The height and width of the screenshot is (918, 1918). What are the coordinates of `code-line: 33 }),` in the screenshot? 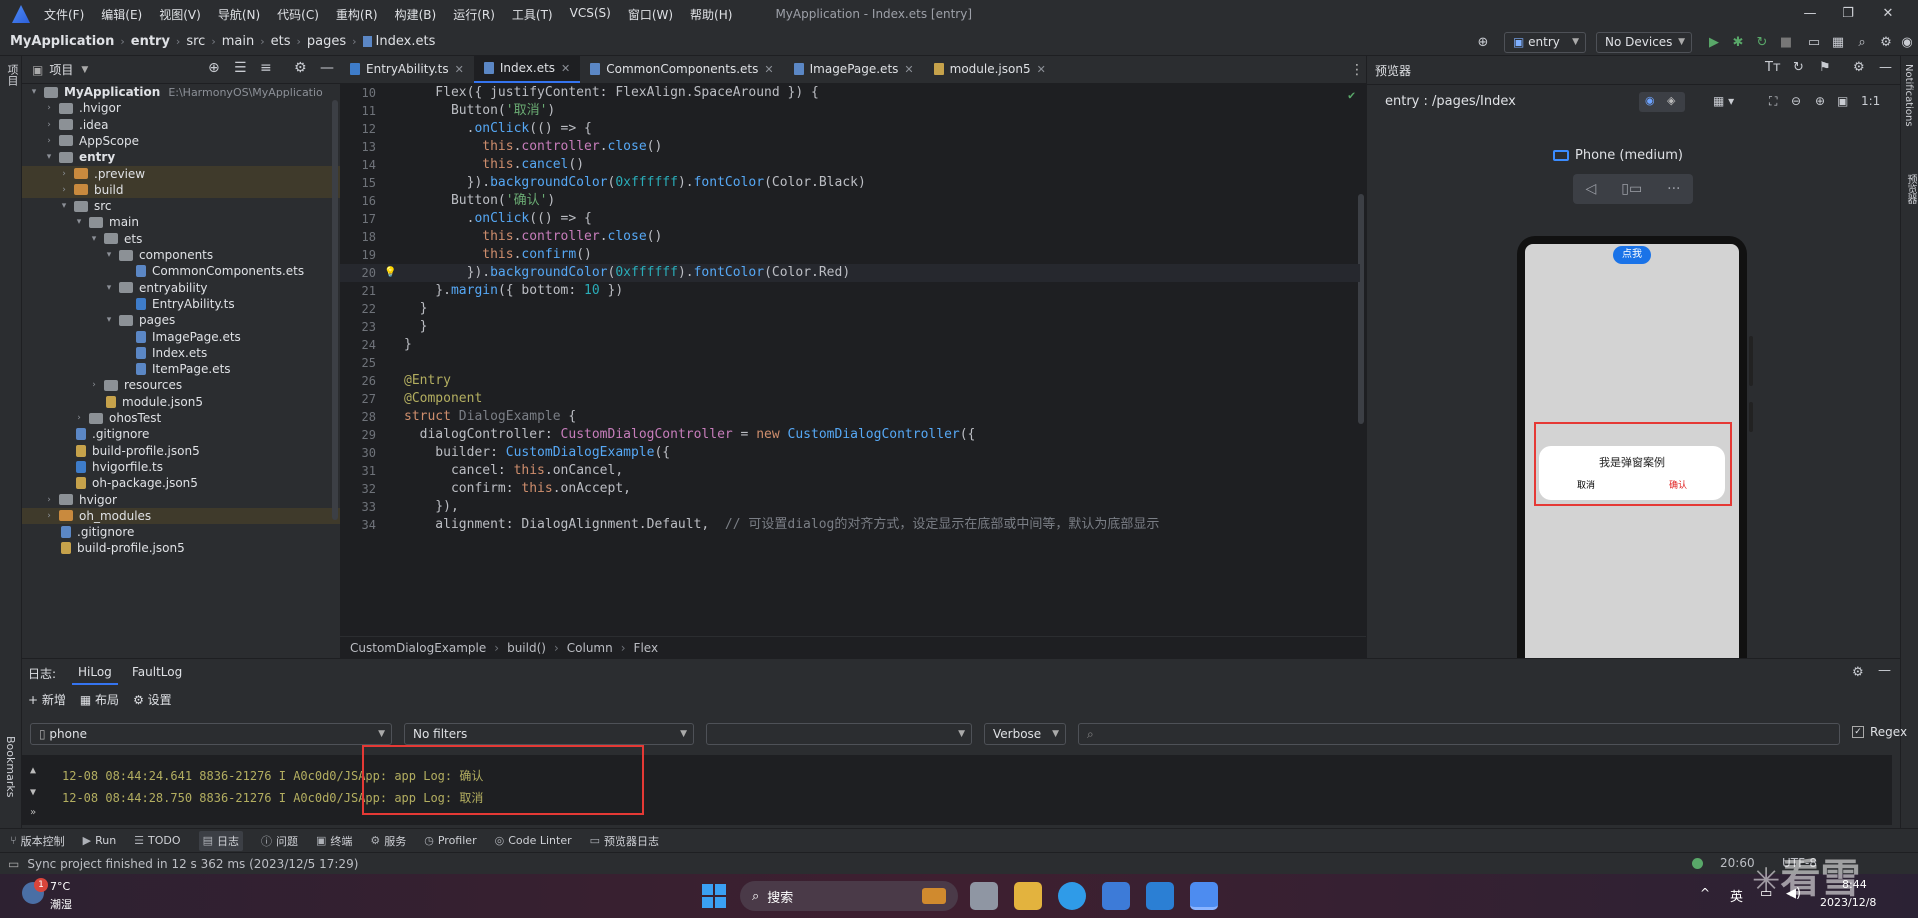 It's located at (850, 507).